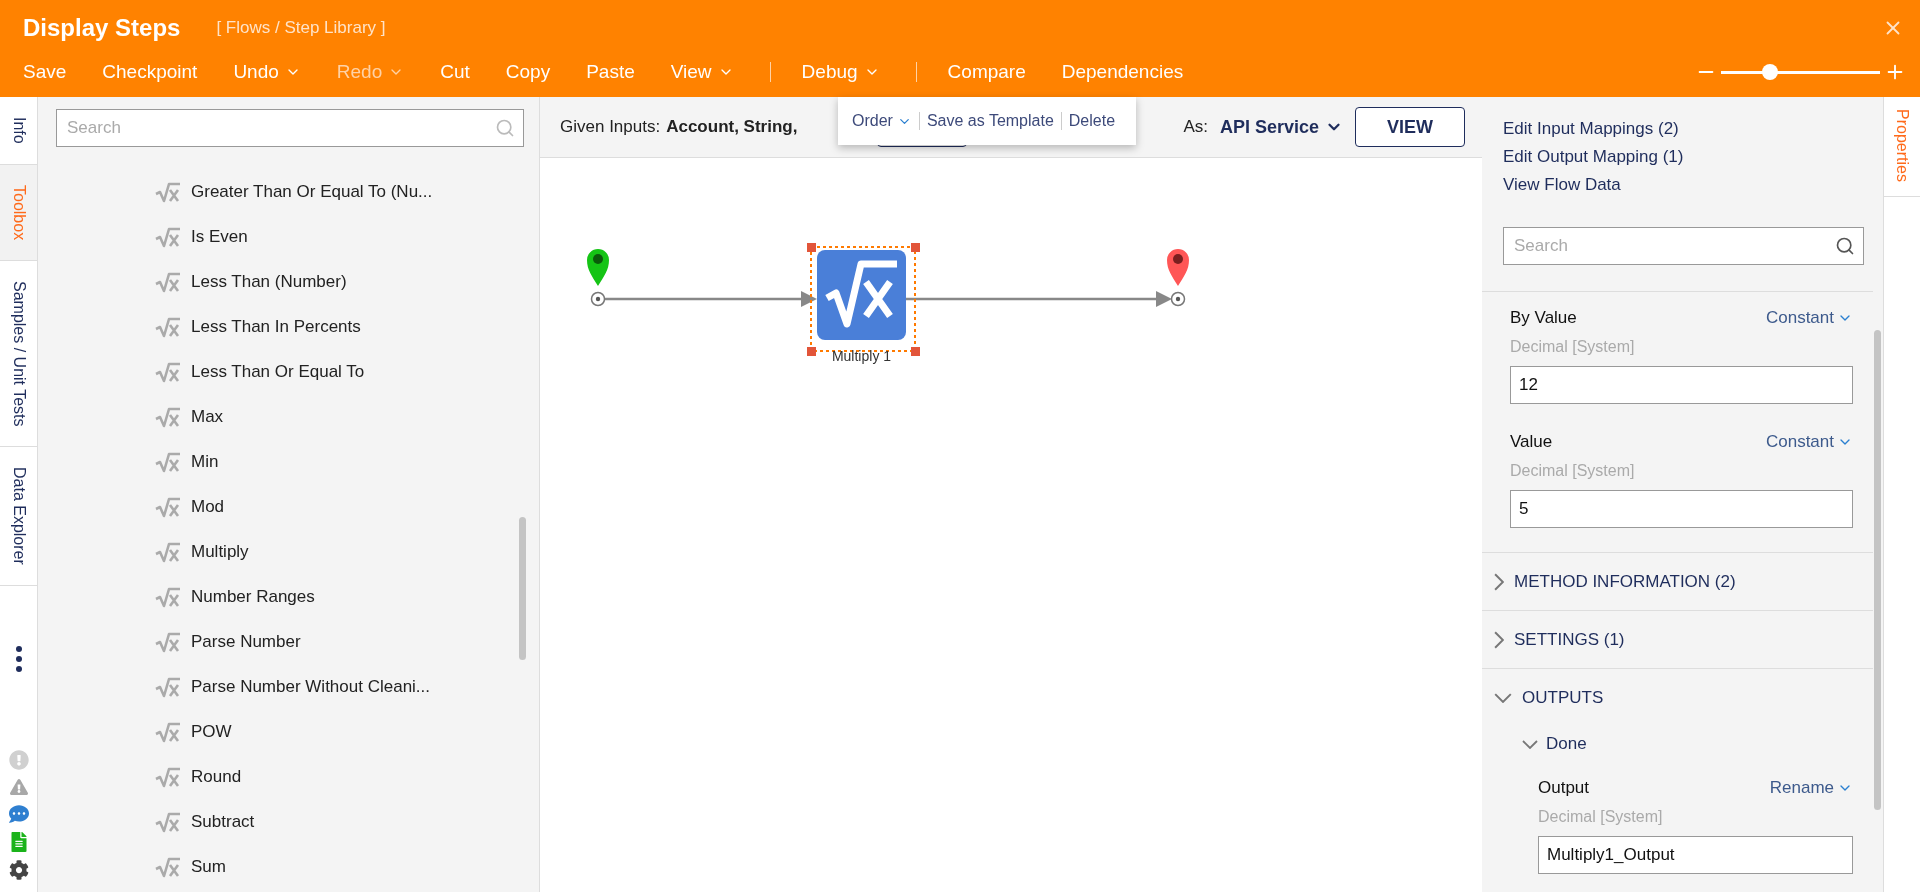  What do you see at coordinates (1677, 581) in the screenshot?
I see `section-header: METHOD INFORMATION (2)` at bounding box center [1677, 581].